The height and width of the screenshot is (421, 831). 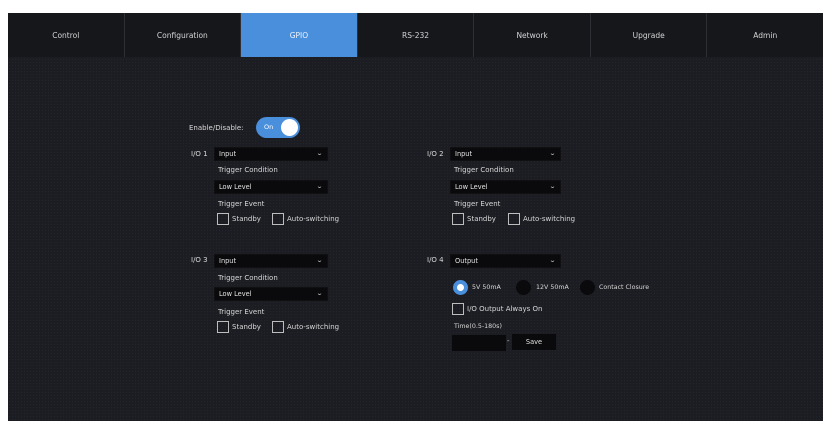 What do you see at coordinates (271, 294) in the screenshot?
I see `io3-trigger-condition-select: Low Level ⌄` at bounding box center [271, 294].